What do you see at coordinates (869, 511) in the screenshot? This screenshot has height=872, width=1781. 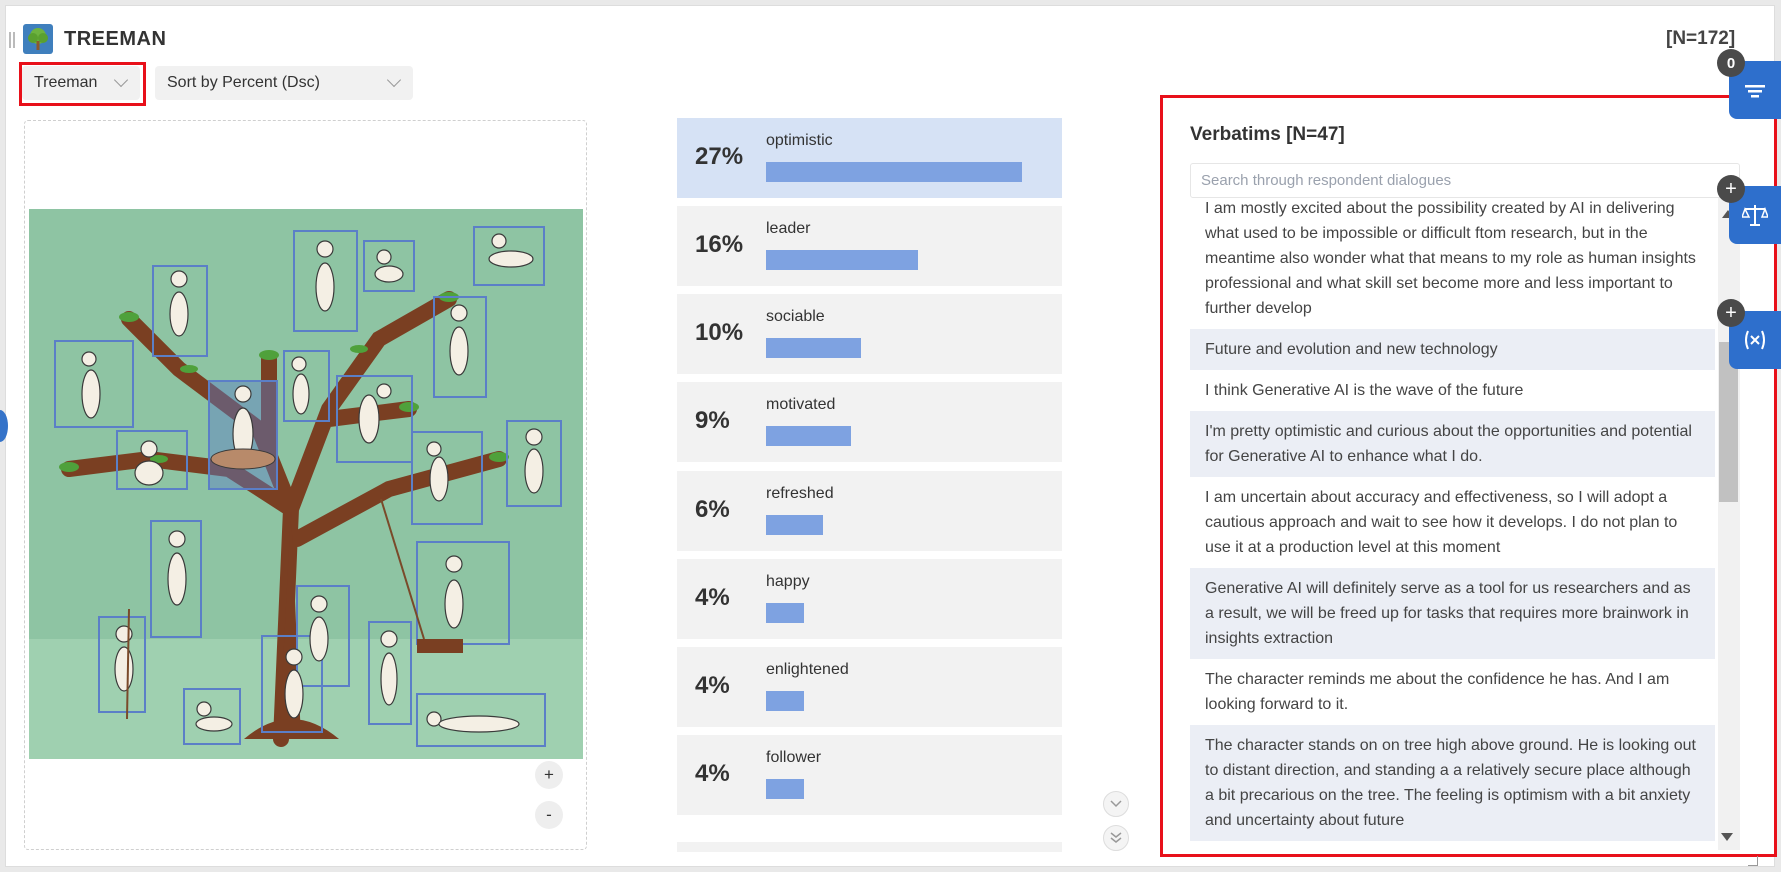 I see `emotion-bar-row-refreshed: 6% refreshed` at bounding box center [869, 511].